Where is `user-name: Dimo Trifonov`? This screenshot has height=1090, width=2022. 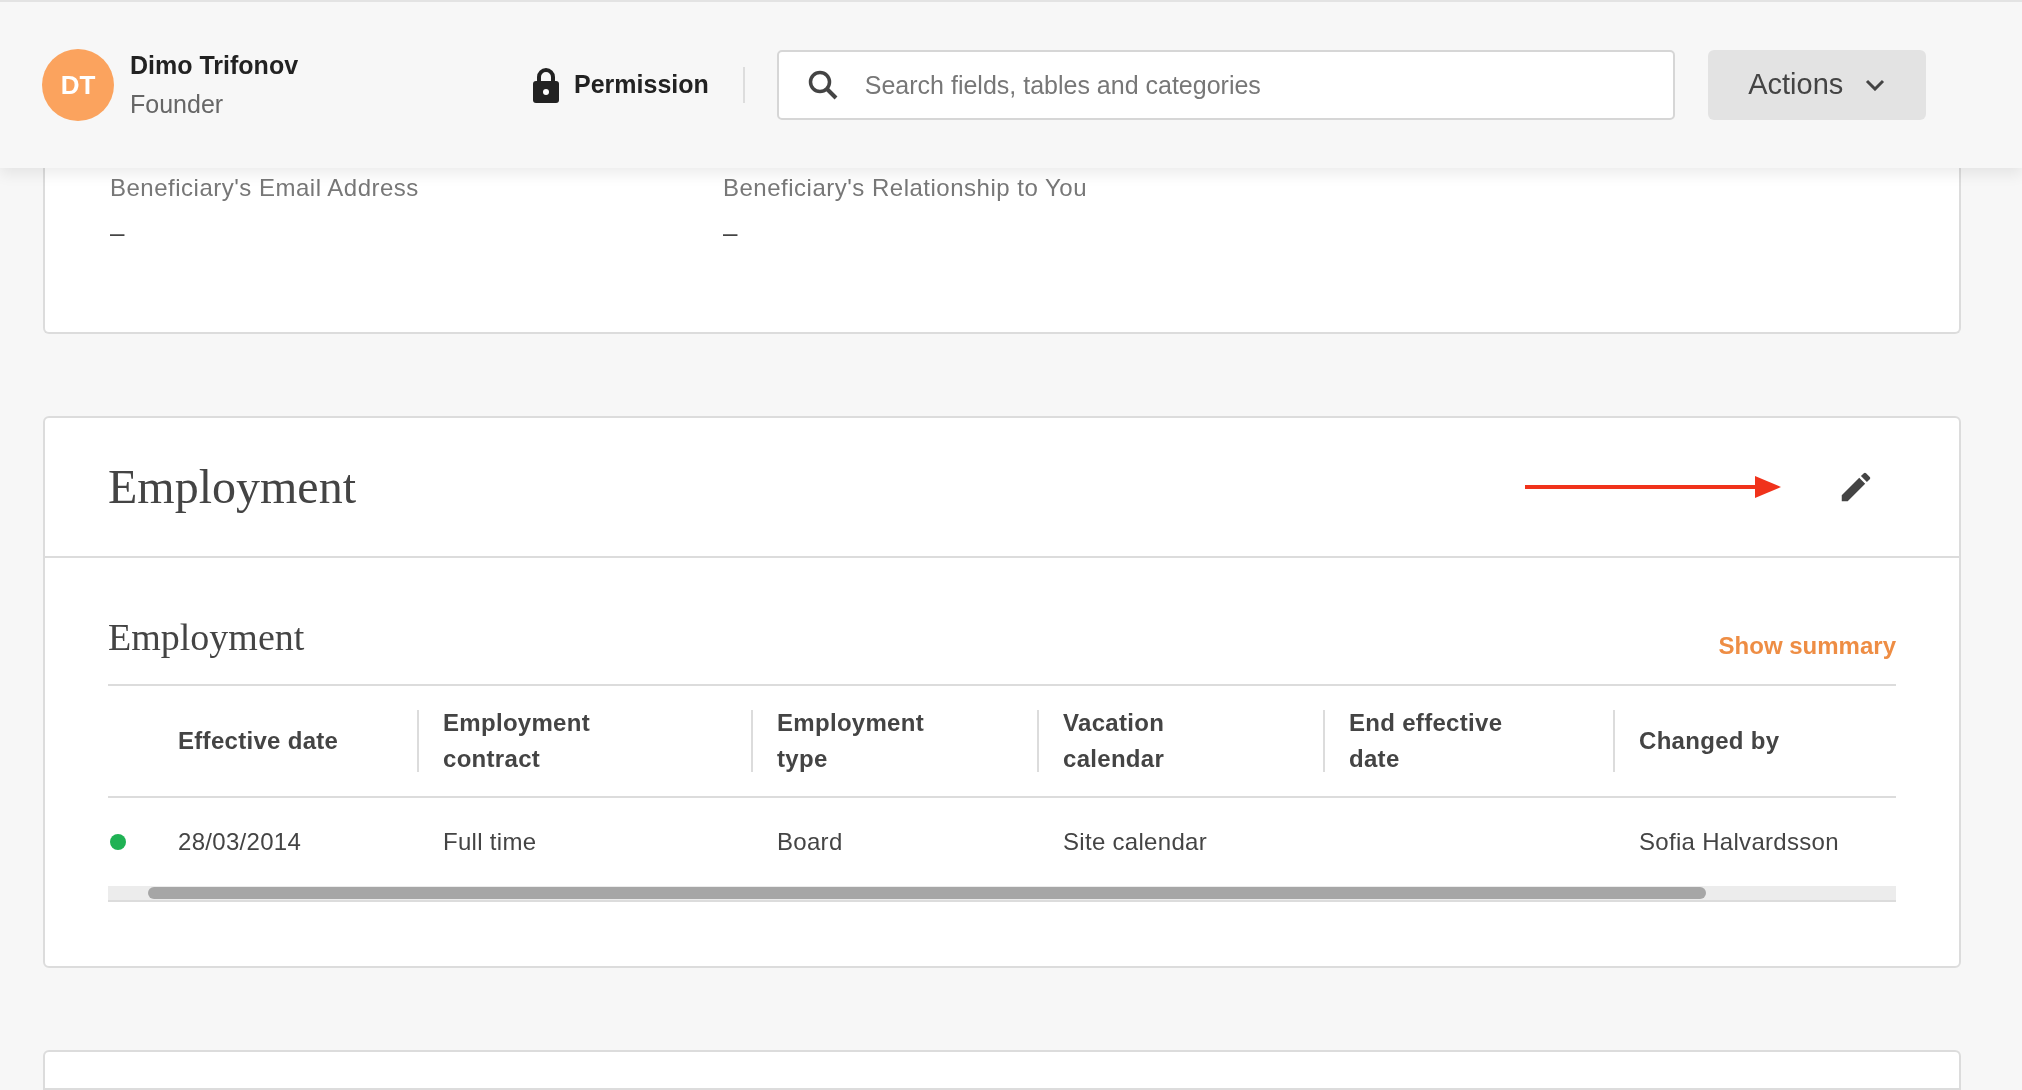
user-name: Dimo Trifonov is located at coordinates (215, 65).